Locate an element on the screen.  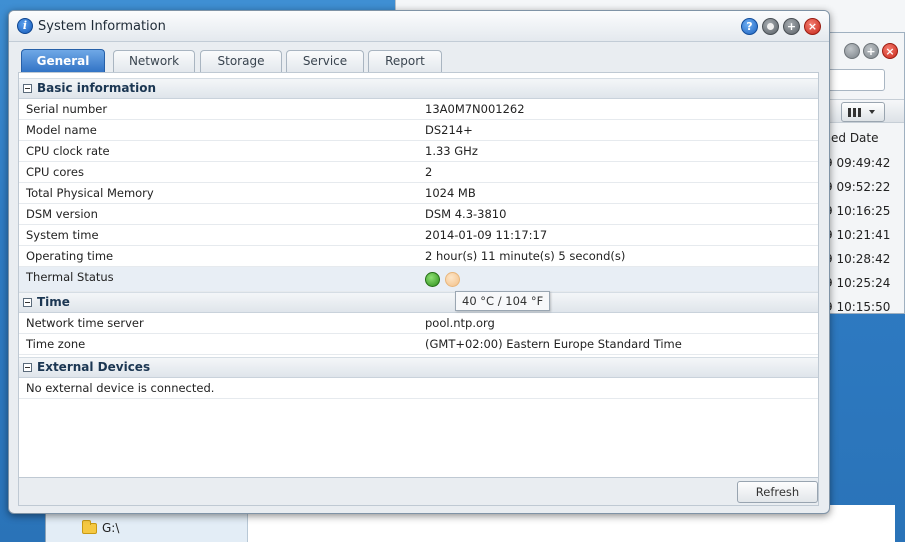
bg-maximize-button: + is located at coordinates (871, 51).